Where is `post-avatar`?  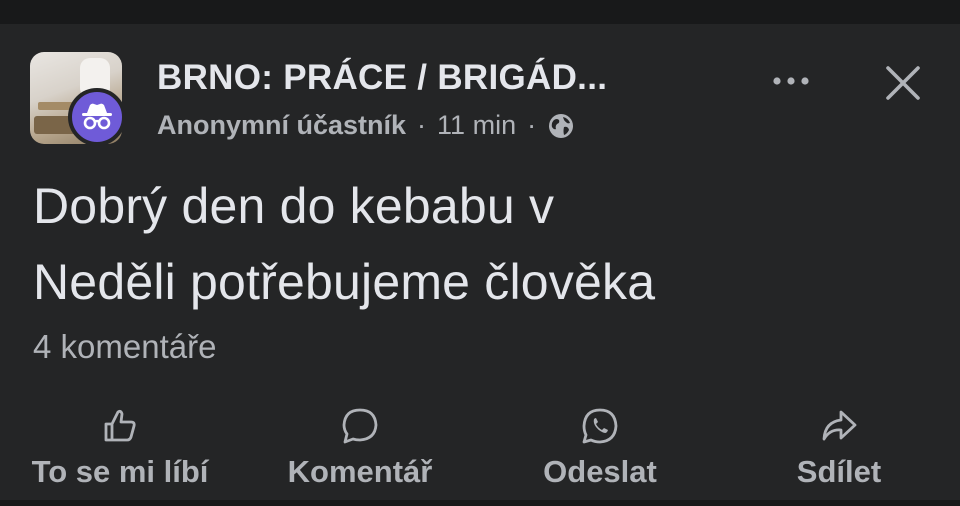
post-avatar is located at coordinates (78, 99).